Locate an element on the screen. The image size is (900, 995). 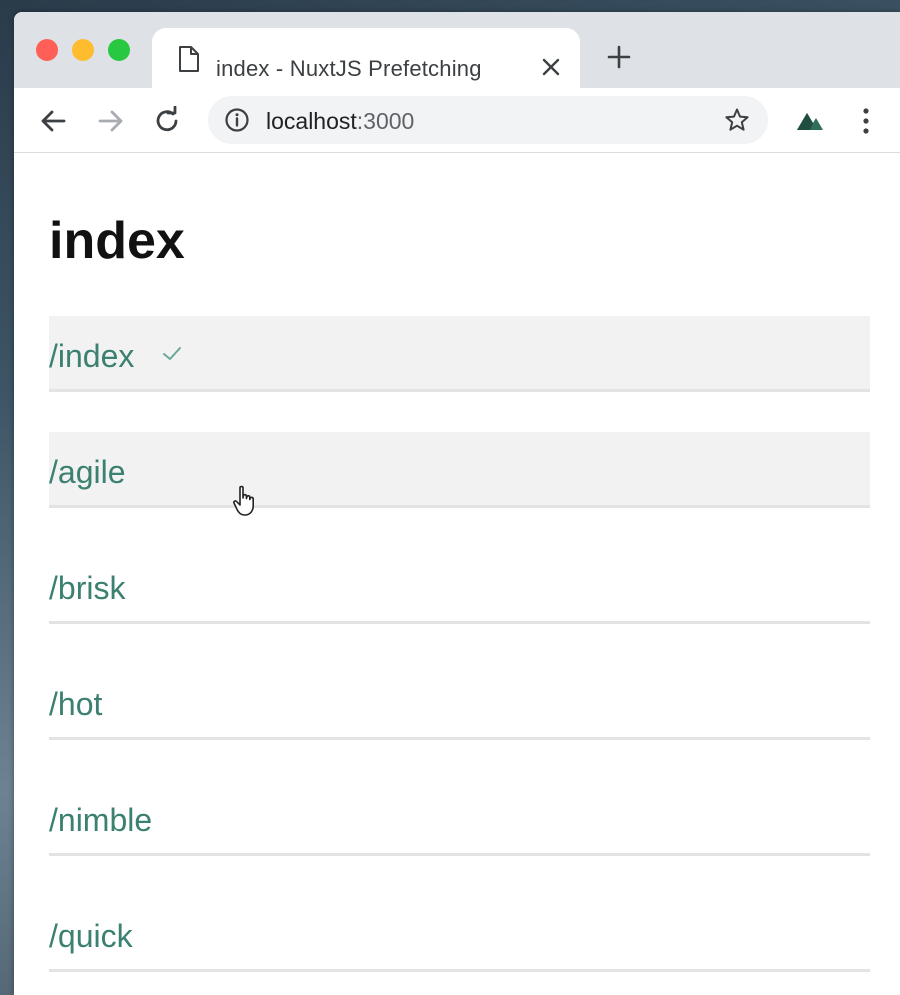
info-icon is located at coordinates (237, 120).